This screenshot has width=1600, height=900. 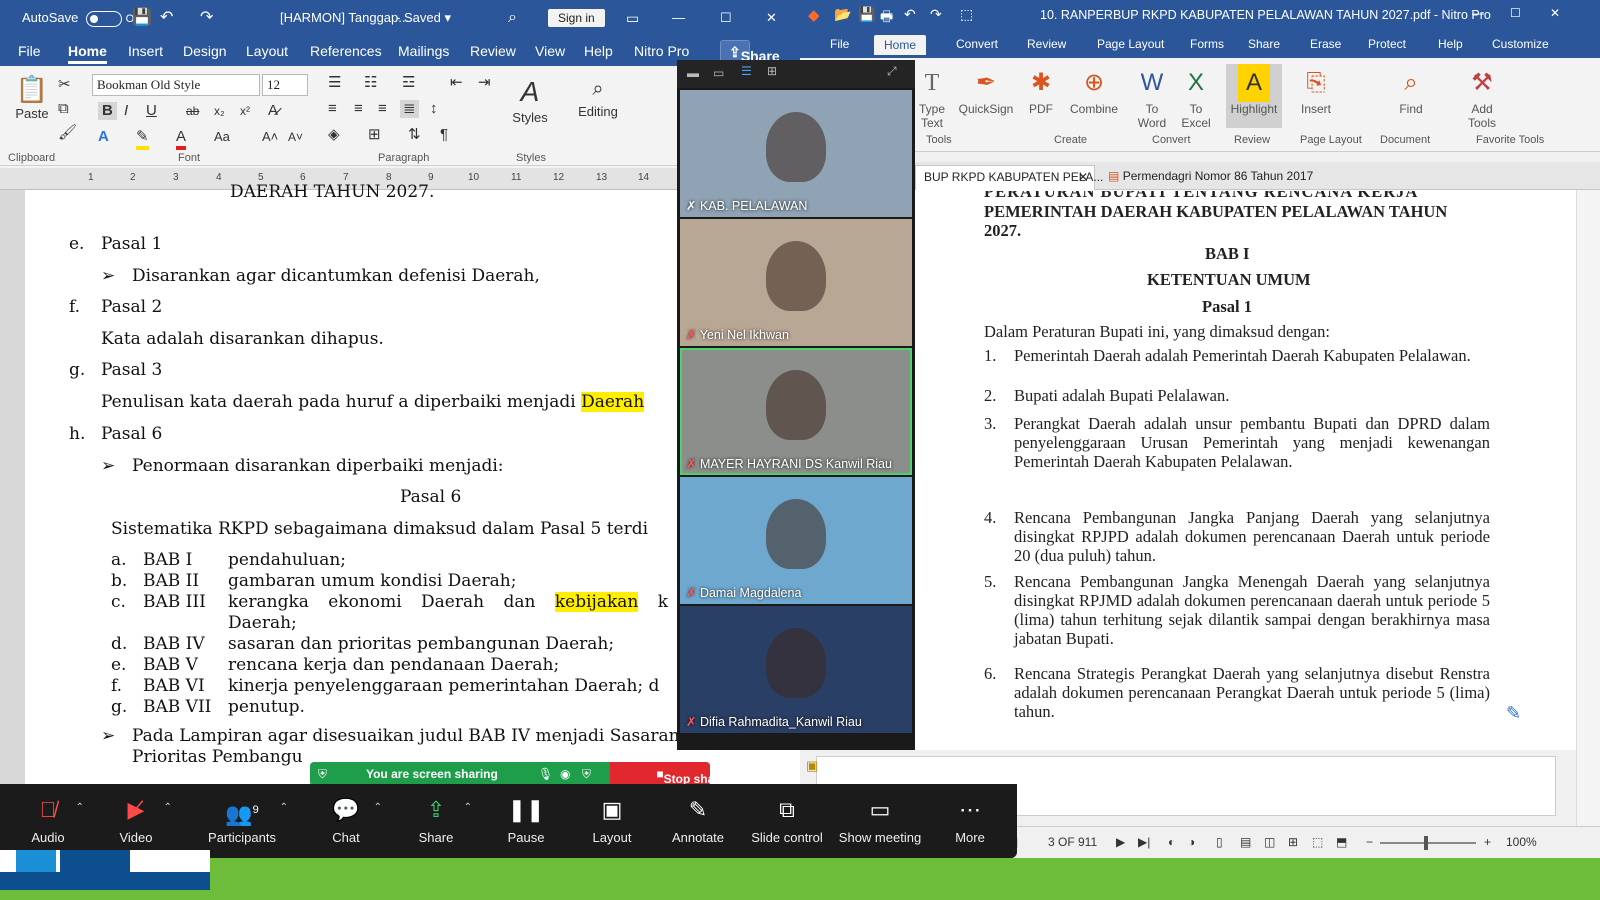 What do you see at coordinates (526, 817) in the screenshot?
I see `pause-share-button: ❚❚ Pause` at bounding box center [526, 817].